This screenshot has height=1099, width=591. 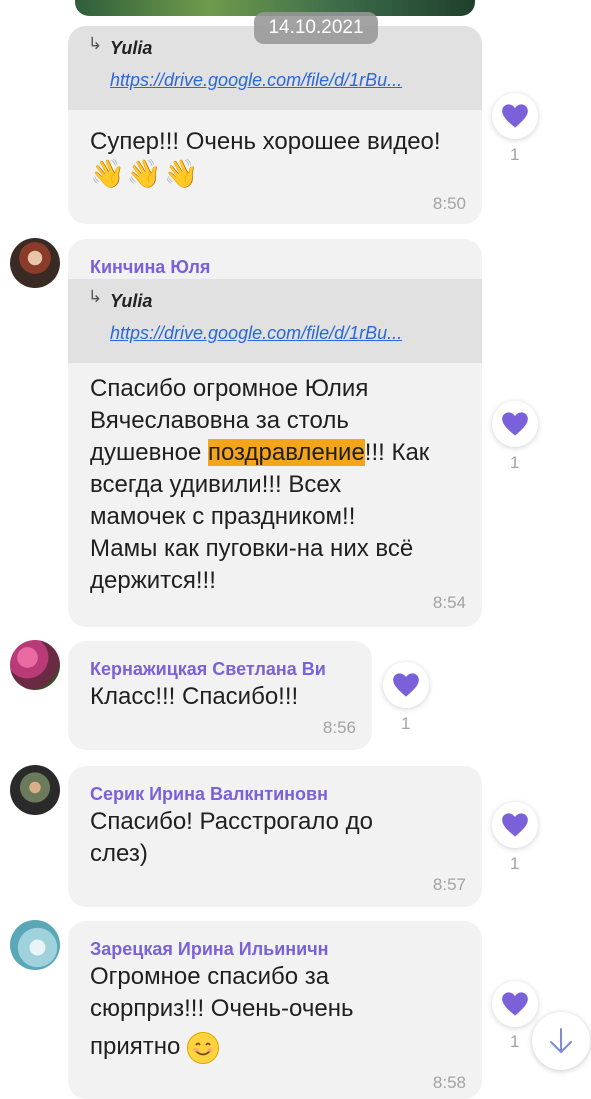 I want to click on clapping-hands-emoji: 👋👋👋, so click(x=145, y=173).